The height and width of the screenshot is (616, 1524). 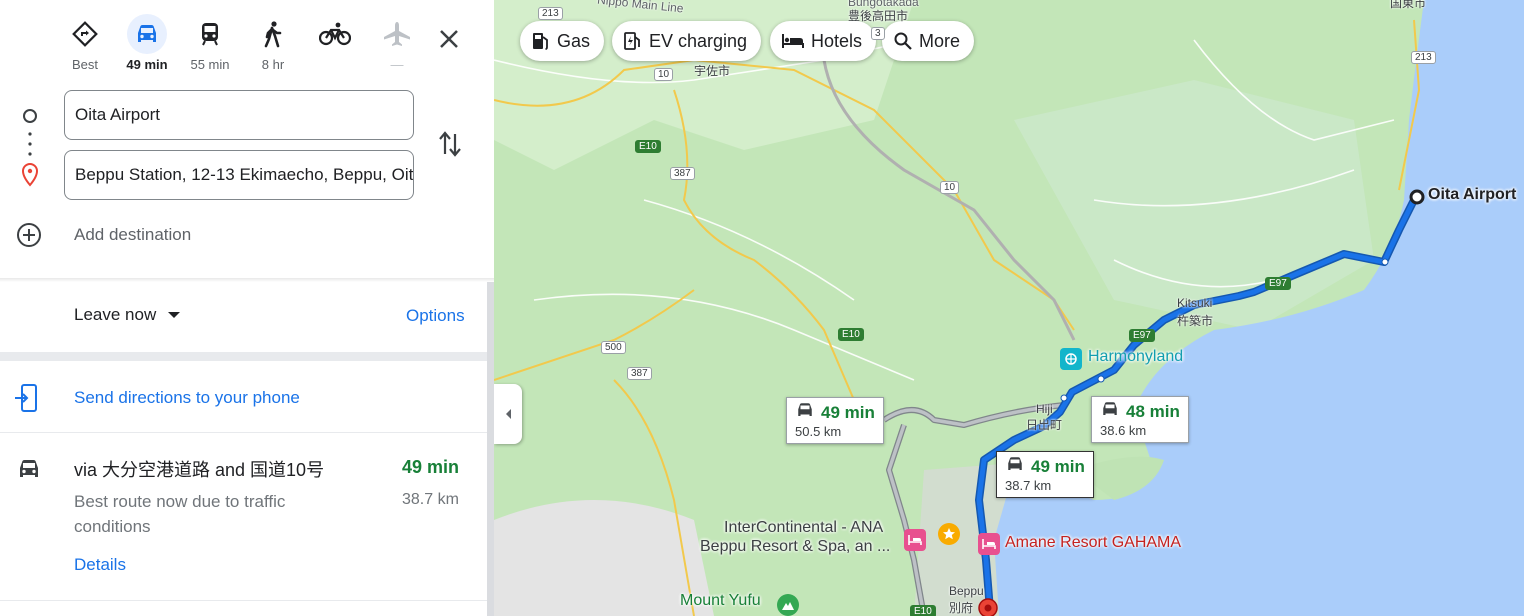 I want to click on swap-icon, so click(x=450, y=144).